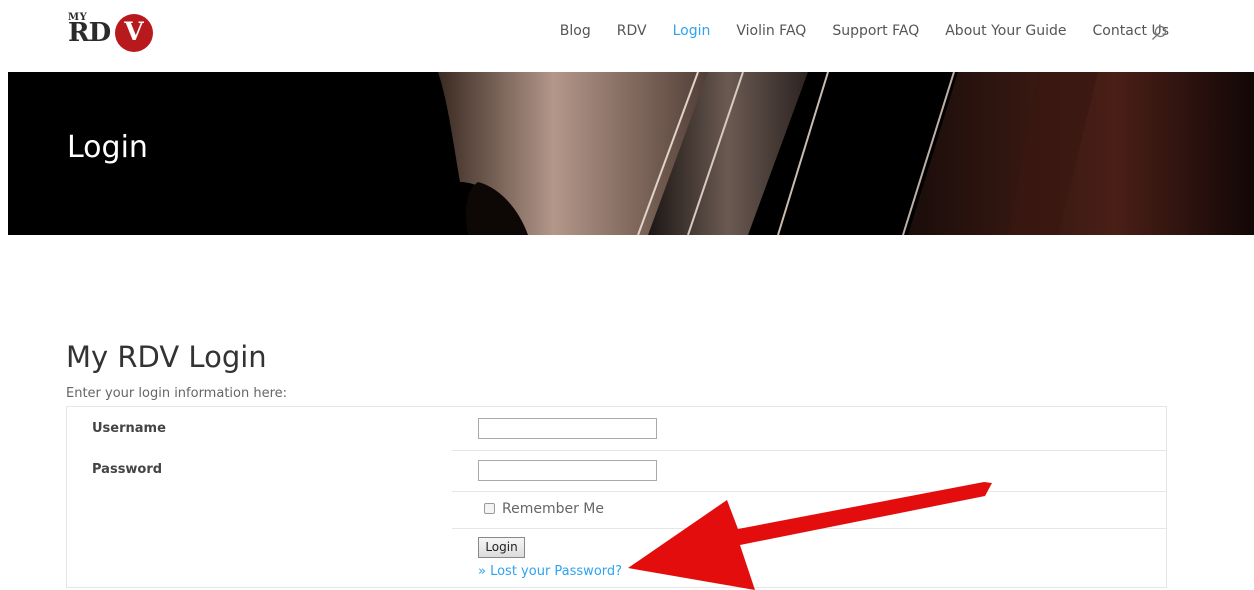 The width and height of the screenshot is (1254, 590). I want to click on logo-circle: V, so click(134, 33).